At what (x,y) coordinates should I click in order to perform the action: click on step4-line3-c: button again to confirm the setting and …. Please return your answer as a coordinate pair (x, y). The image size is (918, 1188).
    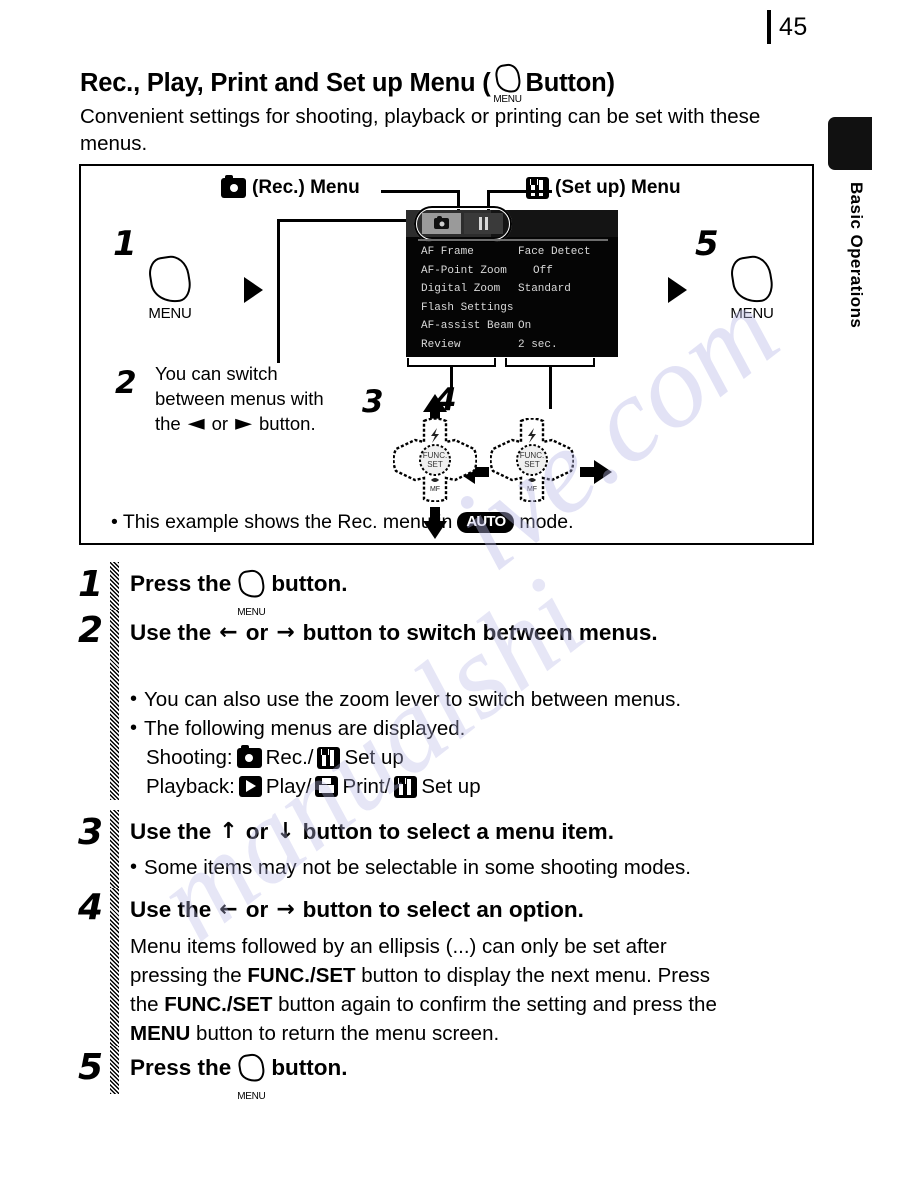
    Looking at the image, I should click on (494, 1004).